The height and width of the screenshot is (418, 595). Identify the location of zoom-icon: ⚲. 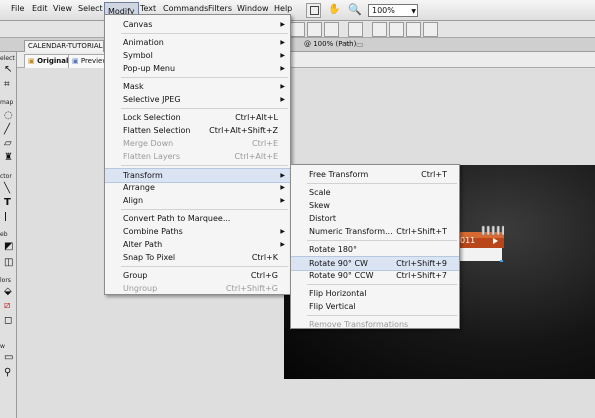
(7, 373).